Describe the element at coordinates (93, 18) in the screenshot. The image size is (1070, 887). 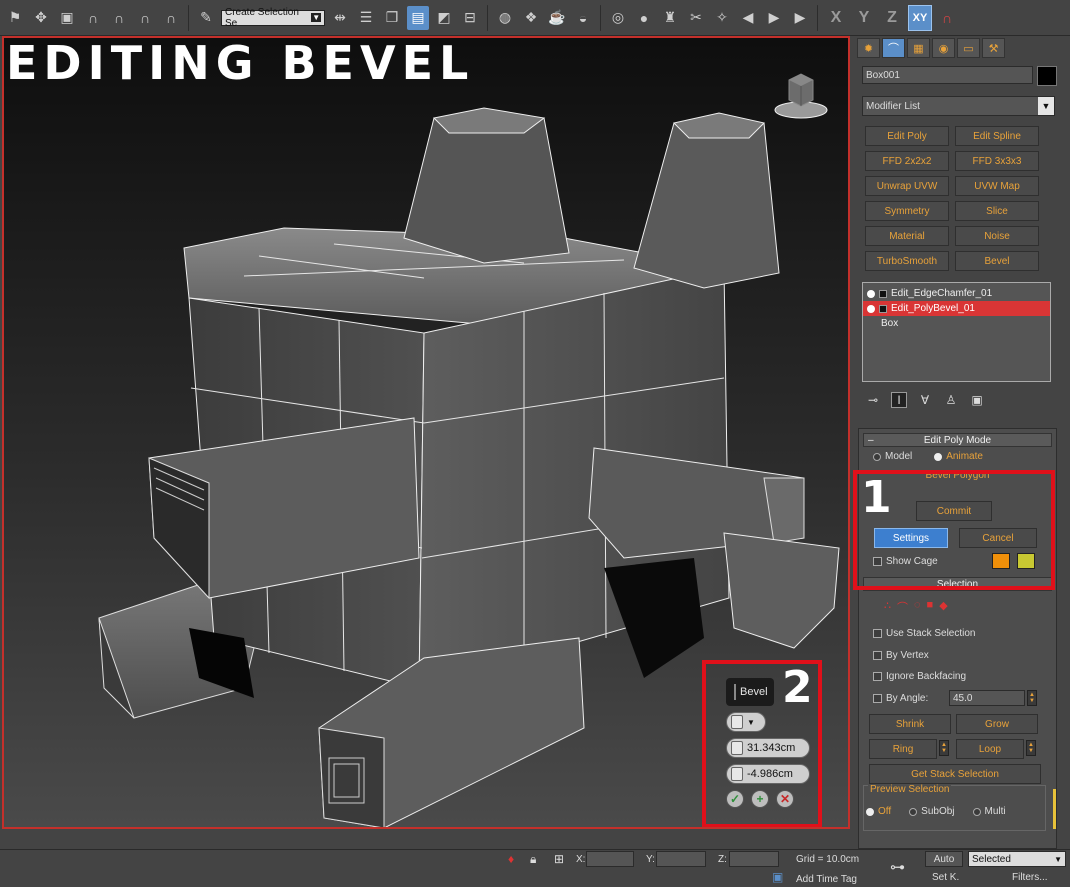
I see `snap-3d-icon: ∩` at that location.